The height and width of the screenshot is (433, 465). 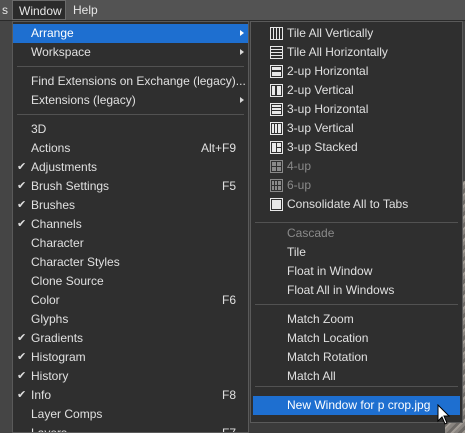 What do you see at coordinates (276, 128) in the screenshot?
I see `three-up-vertical-icon` at bounding box center [276, 128].